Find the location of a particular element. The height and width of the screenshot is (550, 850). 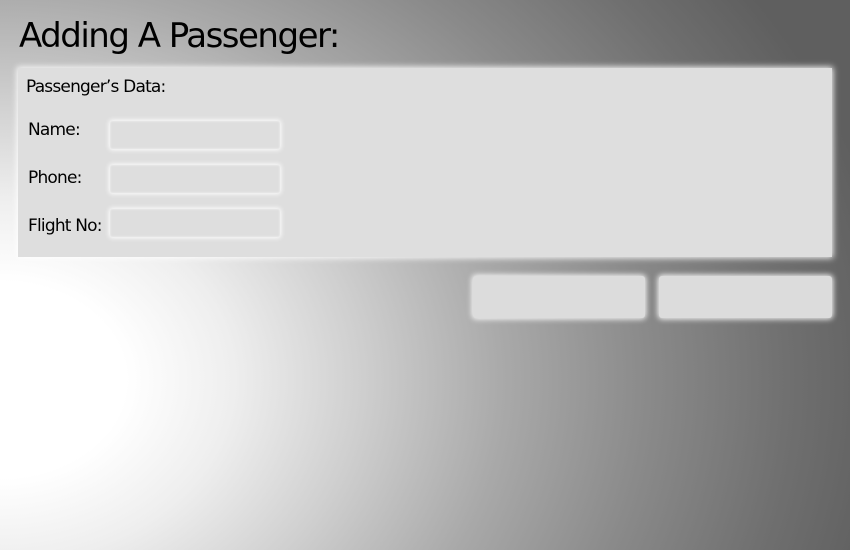

flight-number-field is located at coordinates (195, 223).